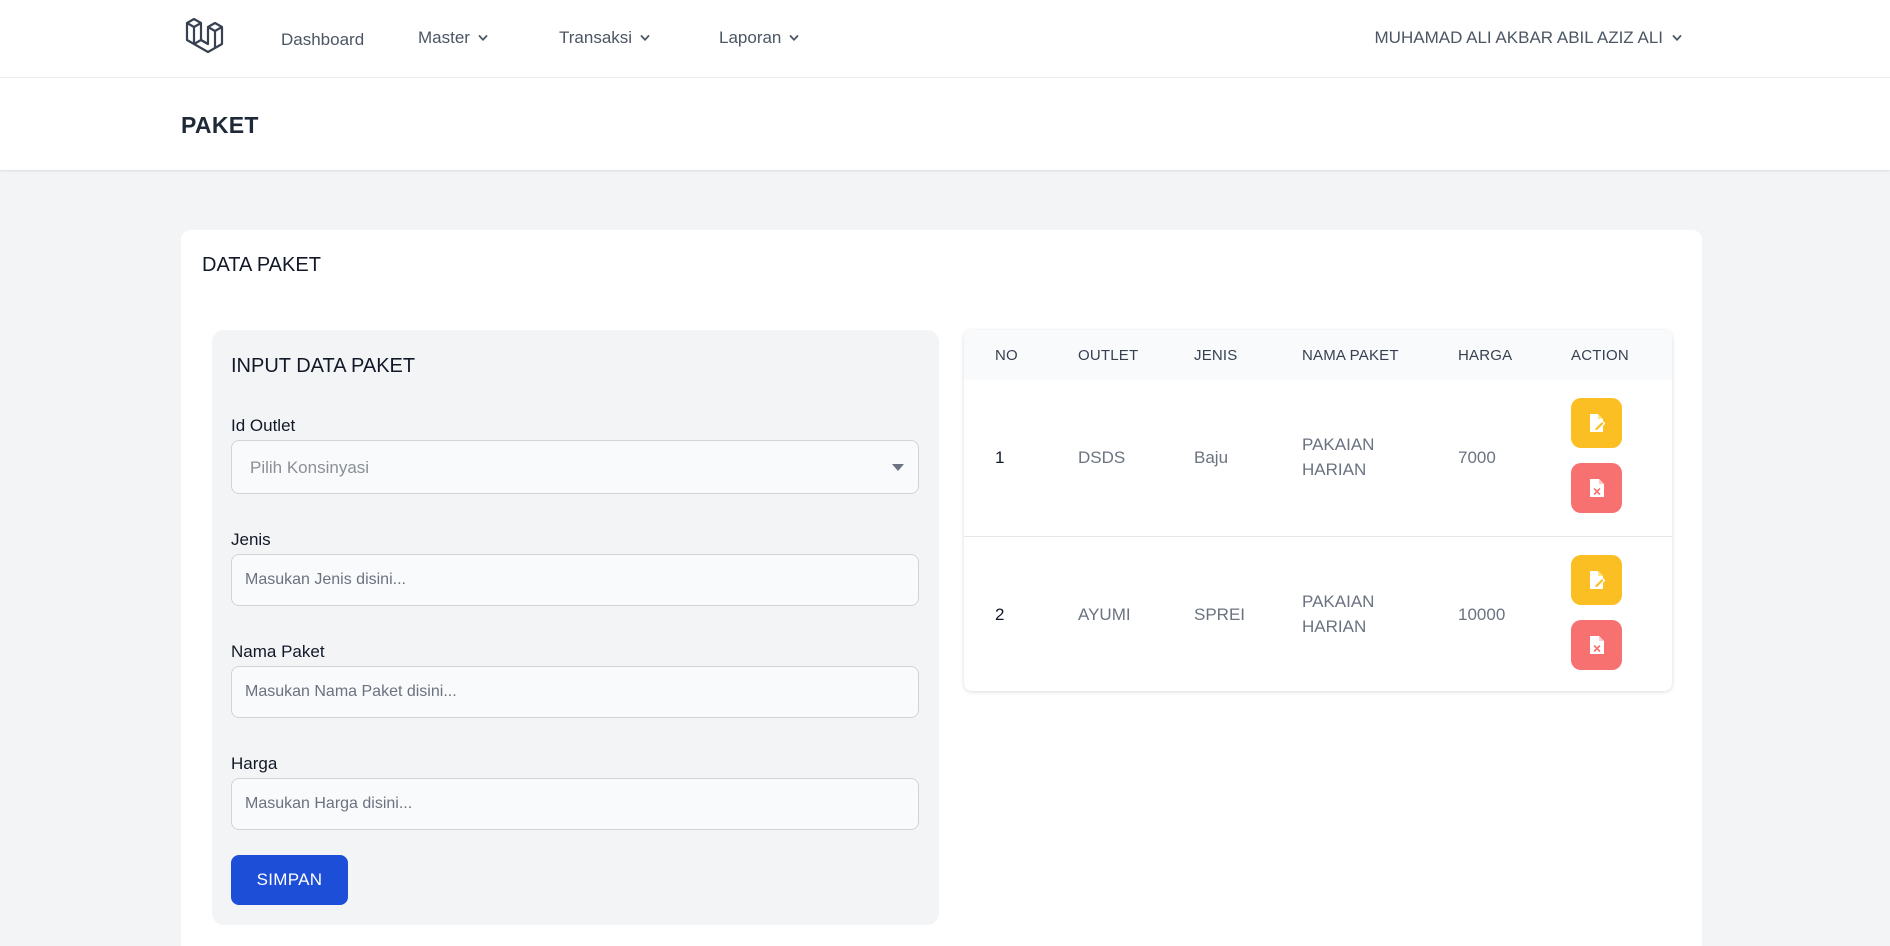 The height and width of the screenshot is (946, 1890). Describe the element at coordinates (1216, 355) in the screenshot. I see `column-header: JENIS` at that location.